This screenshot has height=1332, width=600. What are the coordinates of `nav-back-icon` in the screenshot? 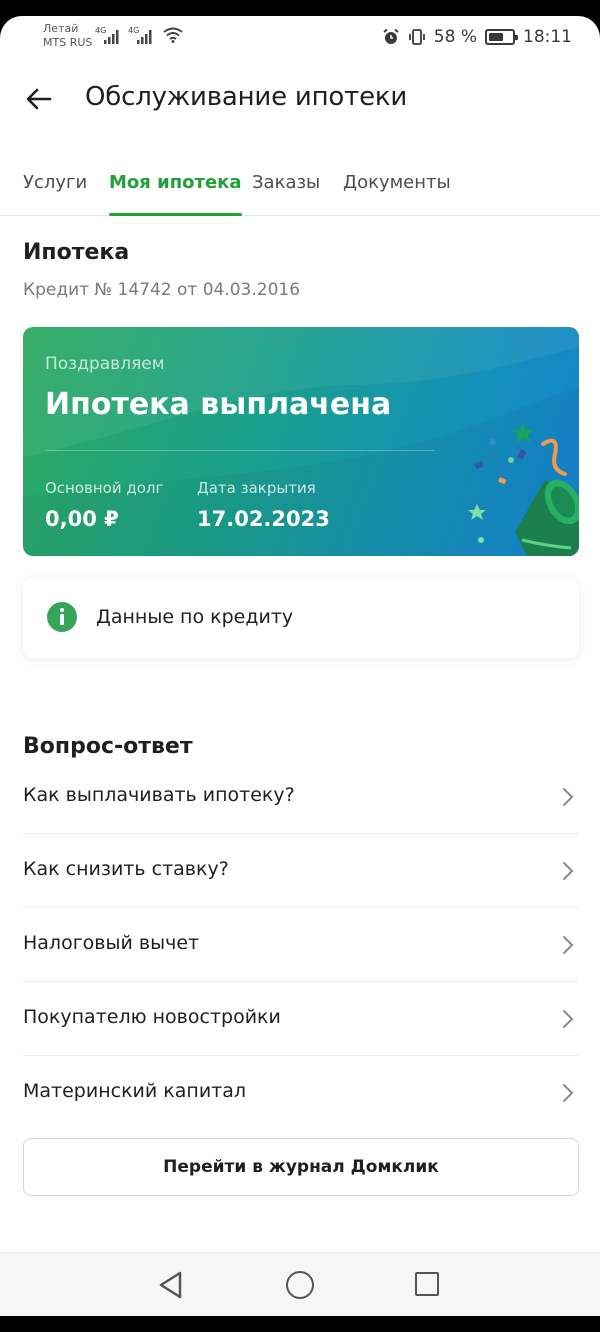 It's located at (171, 1285).